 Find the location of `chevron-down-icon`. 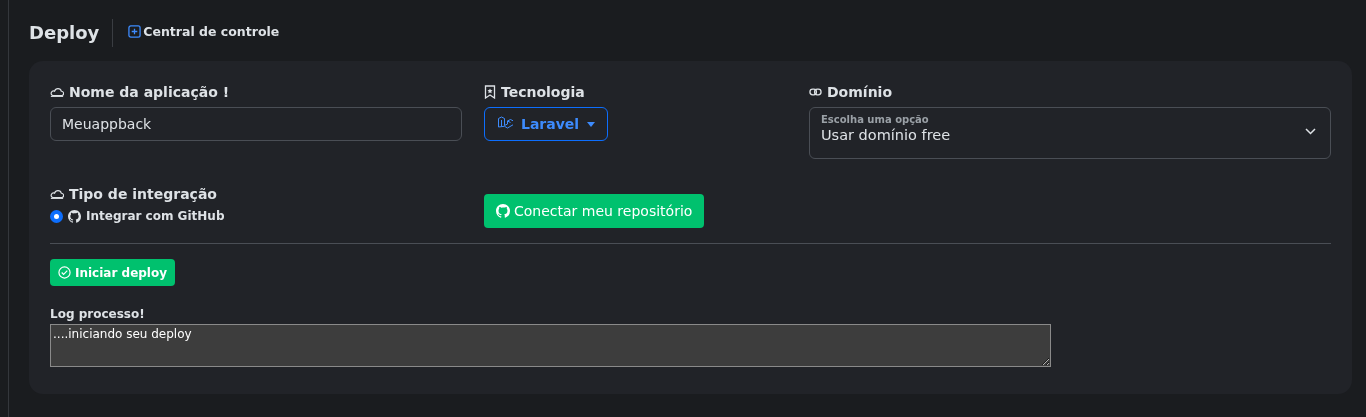

chevron-down-icon is located at coordinates (1310, 131).